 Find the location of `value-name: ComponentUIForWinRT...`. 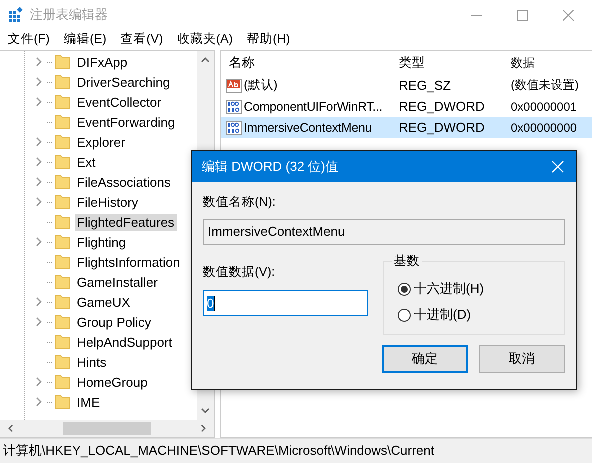

value-name: ComponentUIForWinRT... is located at coordinates (313, 107).